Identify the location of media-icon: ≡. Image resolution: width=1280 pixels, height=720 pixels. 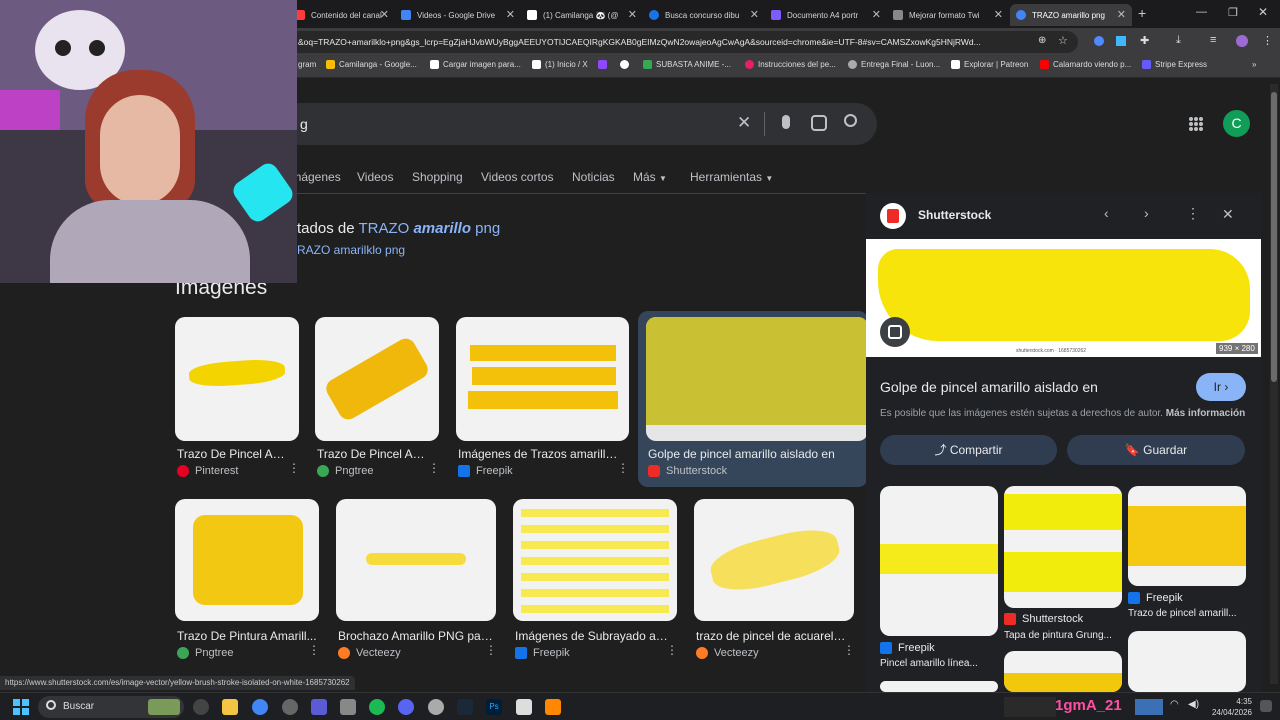
(1213, 40).